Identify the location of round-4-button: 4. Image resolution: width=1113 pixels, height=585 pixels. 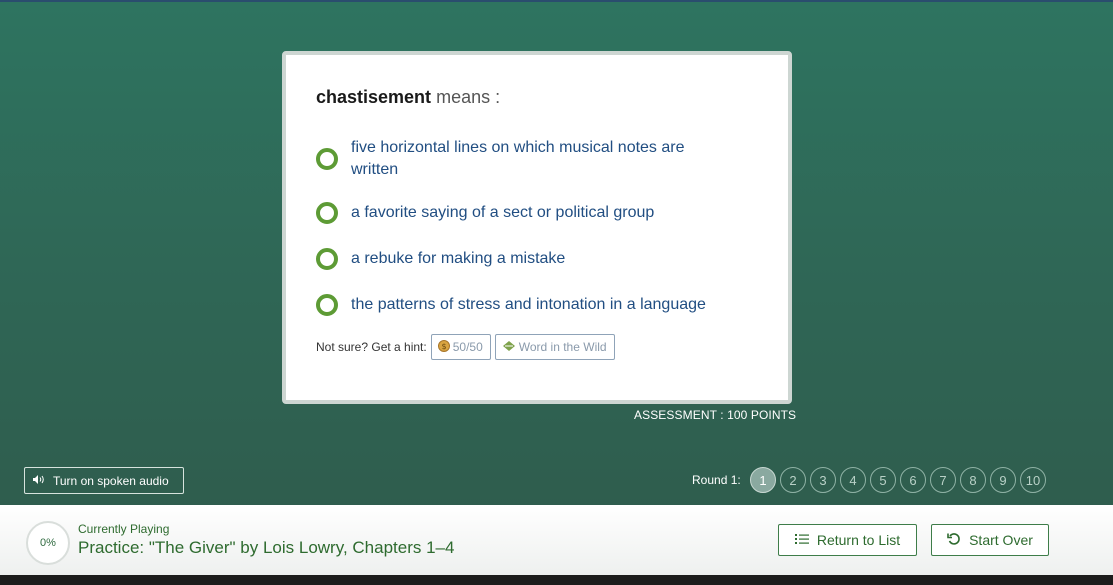
(853, 480).